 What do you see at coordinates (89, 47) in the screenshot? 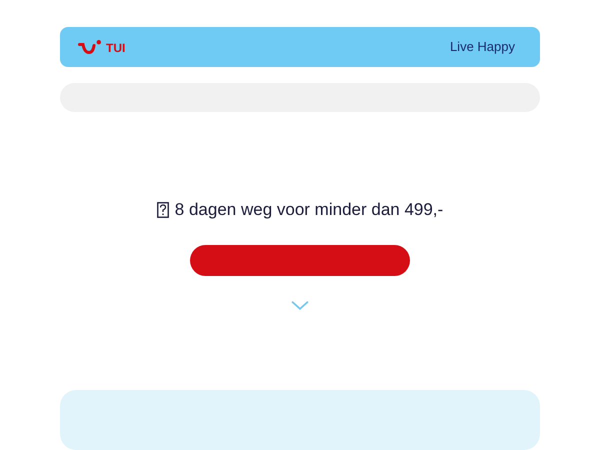
I see `smile-logo-icon` at bounding box center [89, 47].